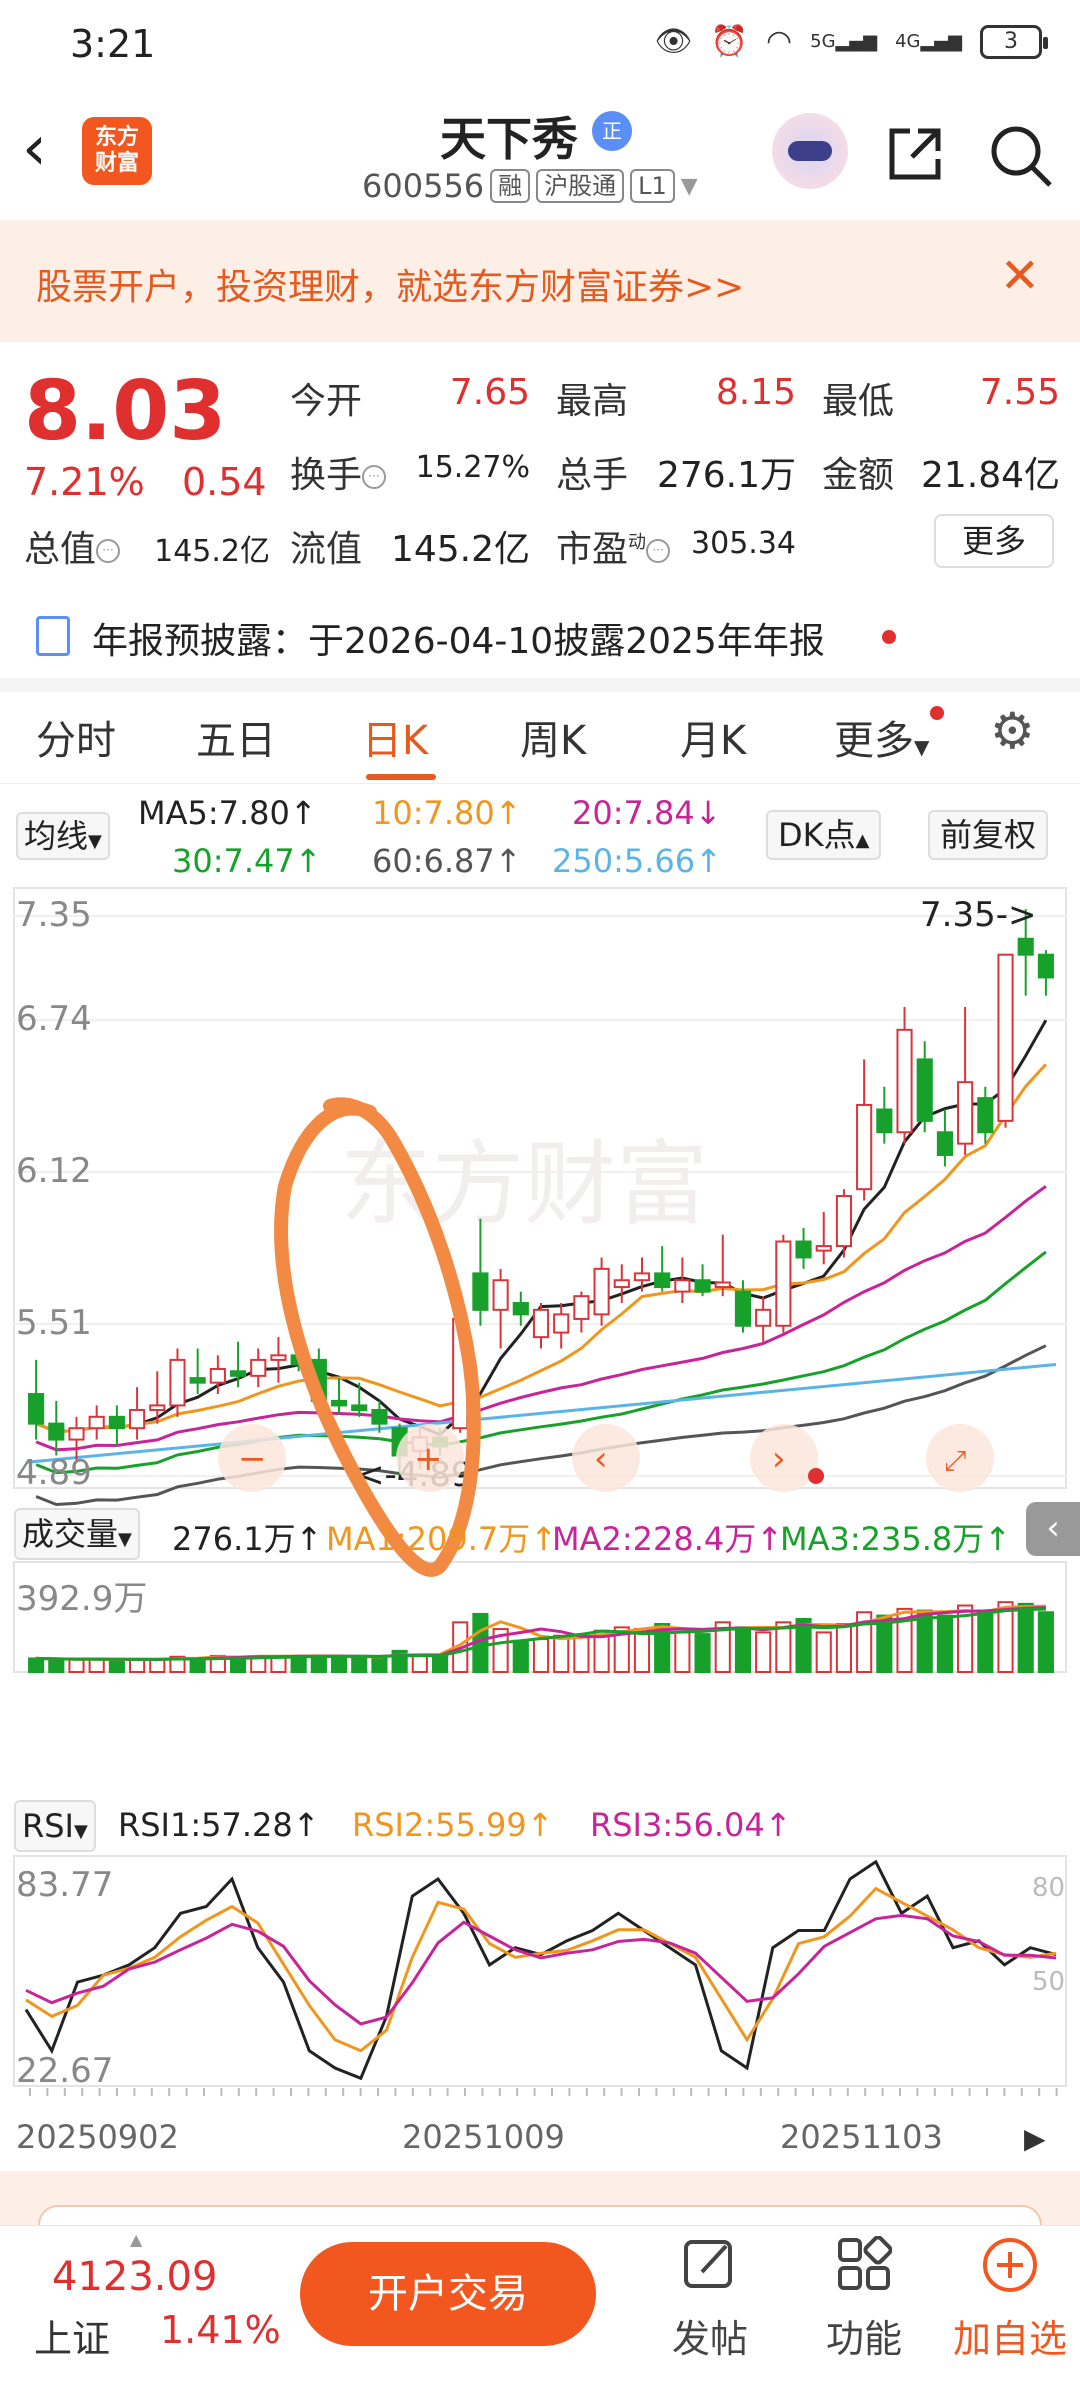 The height and width of the screenshot is (2400, 1080). I want to click on low-label: 最低, so click(858, 401).